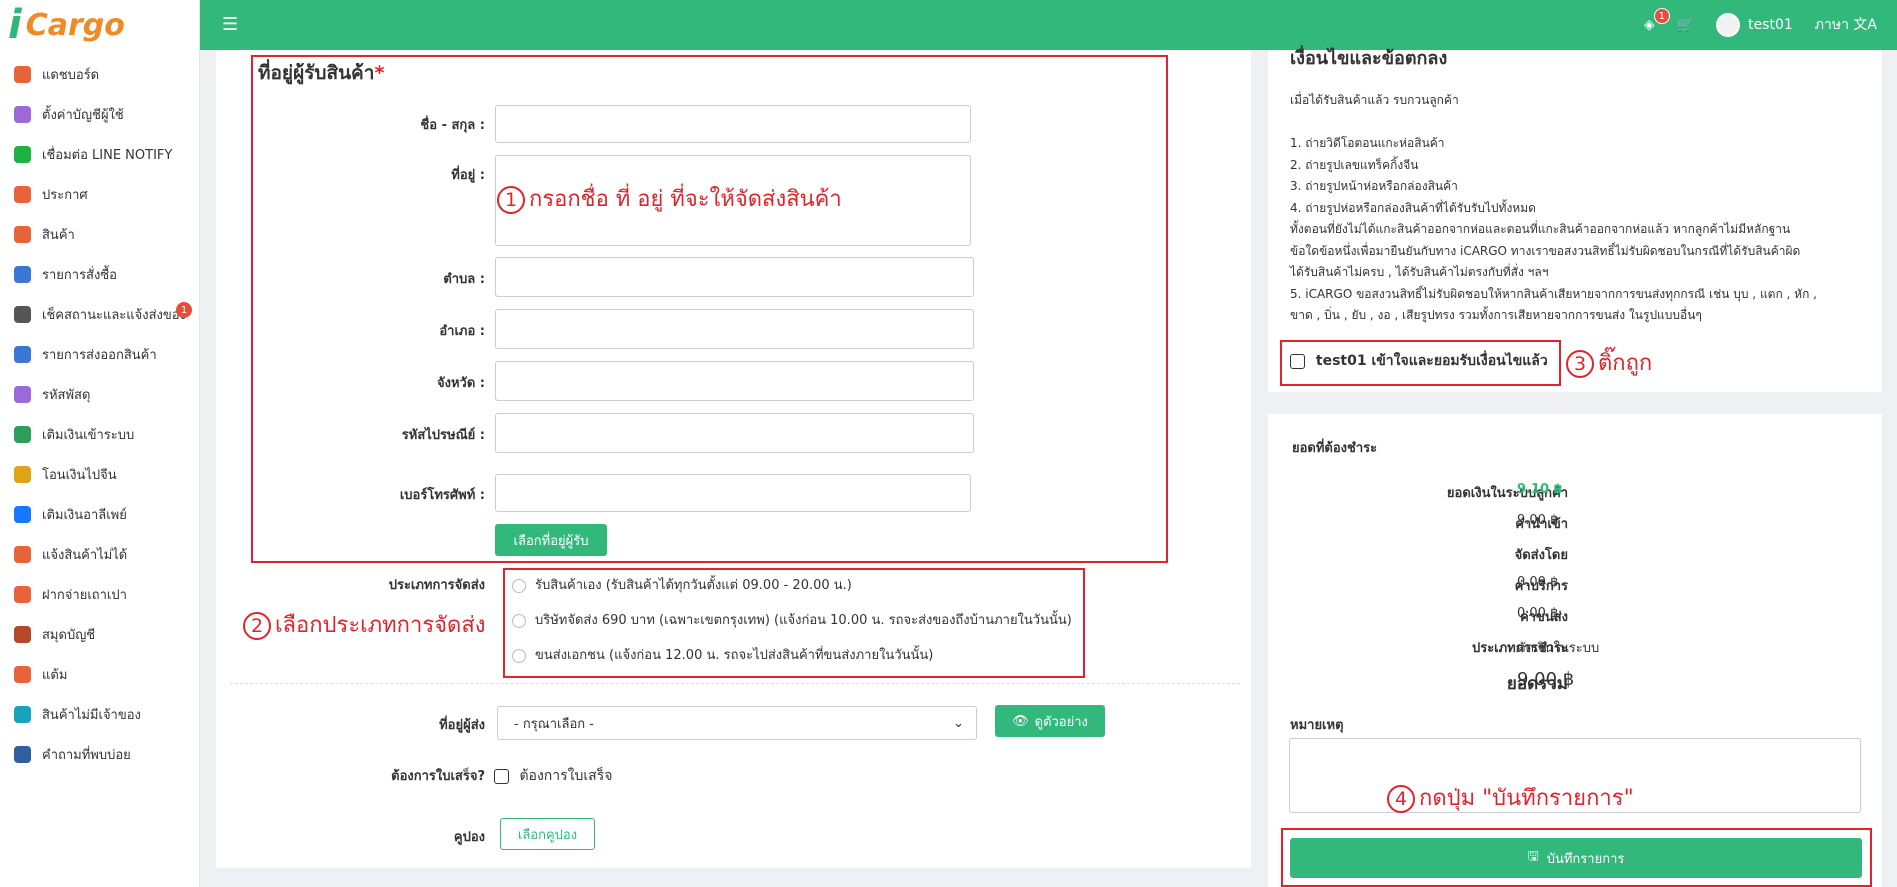  What do you see at coordinates (737, 723) in the screenshot?
I see `sender-select: - กรุณาเลือก - ⌄` at bounding box center [737, 723].